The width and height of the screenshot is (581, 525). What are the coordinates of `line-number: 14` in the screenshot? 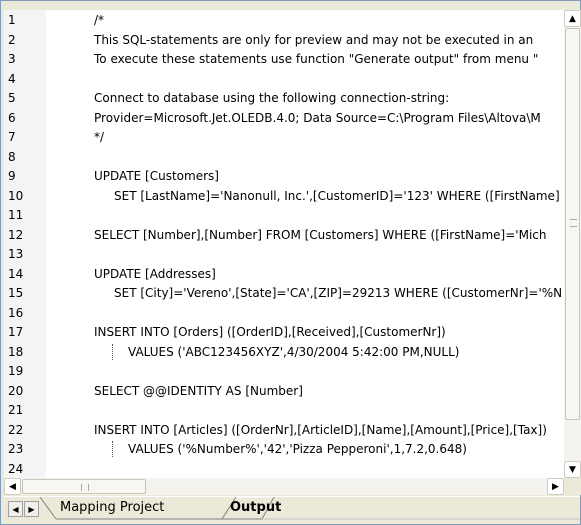 It's located at (16, 273).